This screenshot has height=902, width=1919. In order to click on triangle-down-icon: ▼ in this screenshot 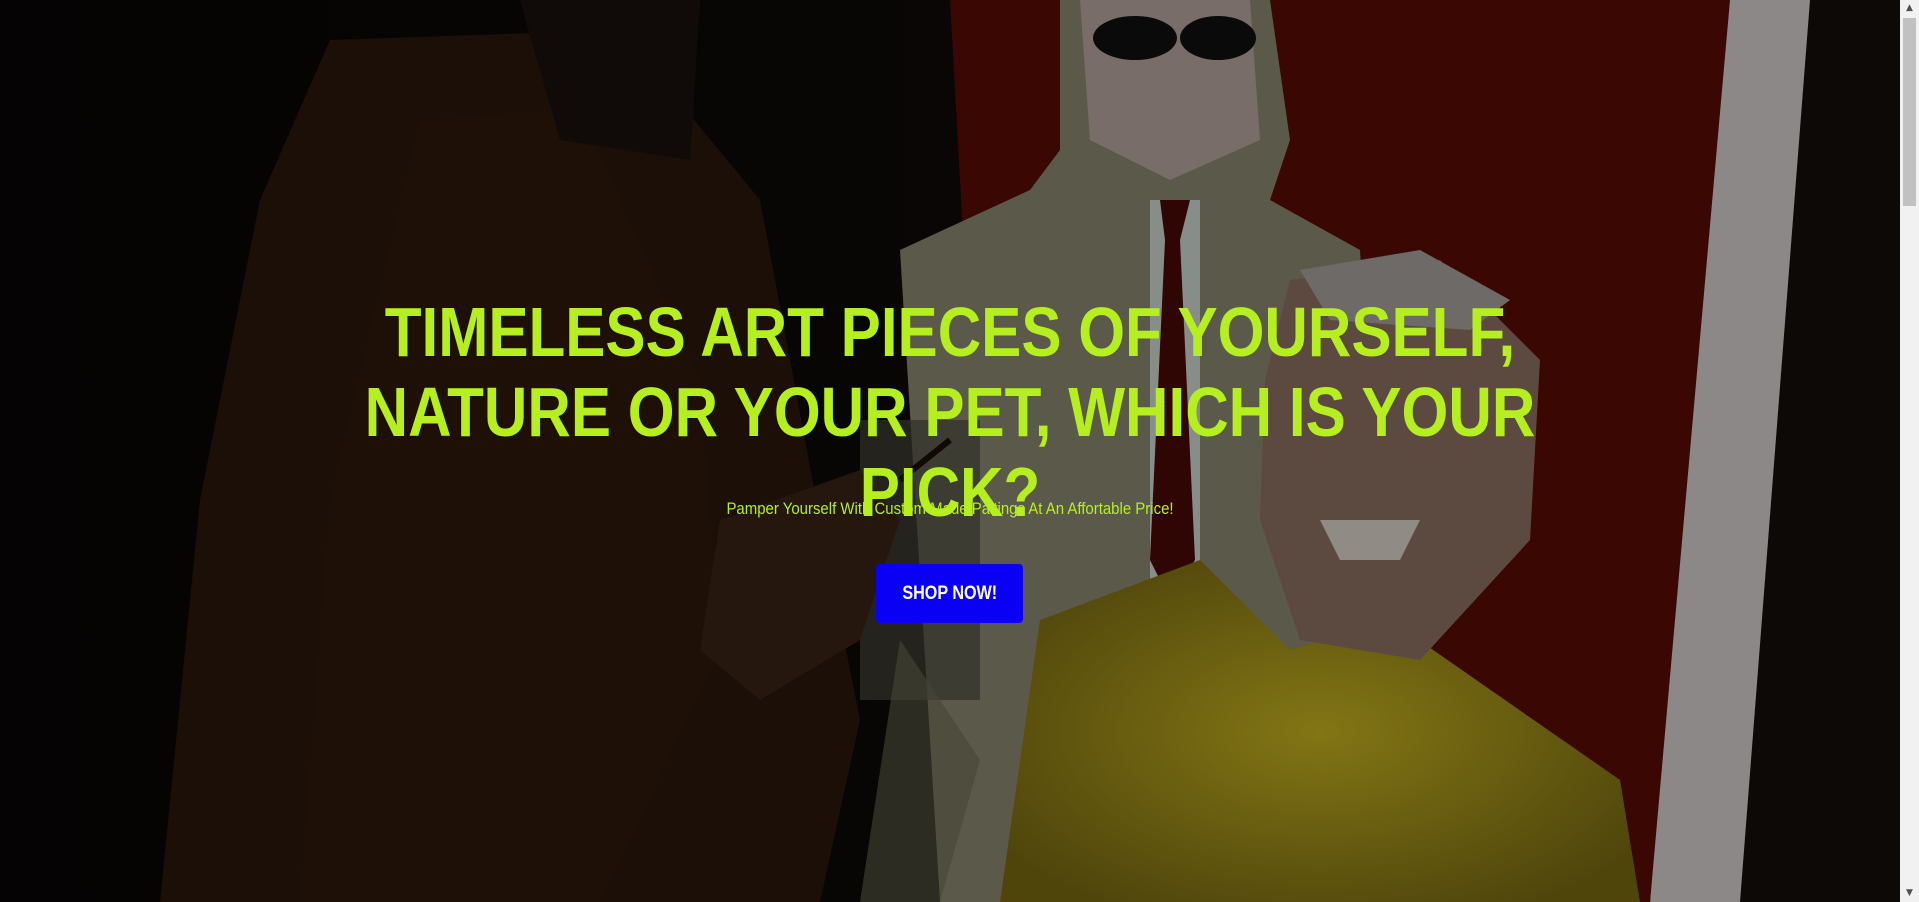, I will do `click(1909, 893)`.